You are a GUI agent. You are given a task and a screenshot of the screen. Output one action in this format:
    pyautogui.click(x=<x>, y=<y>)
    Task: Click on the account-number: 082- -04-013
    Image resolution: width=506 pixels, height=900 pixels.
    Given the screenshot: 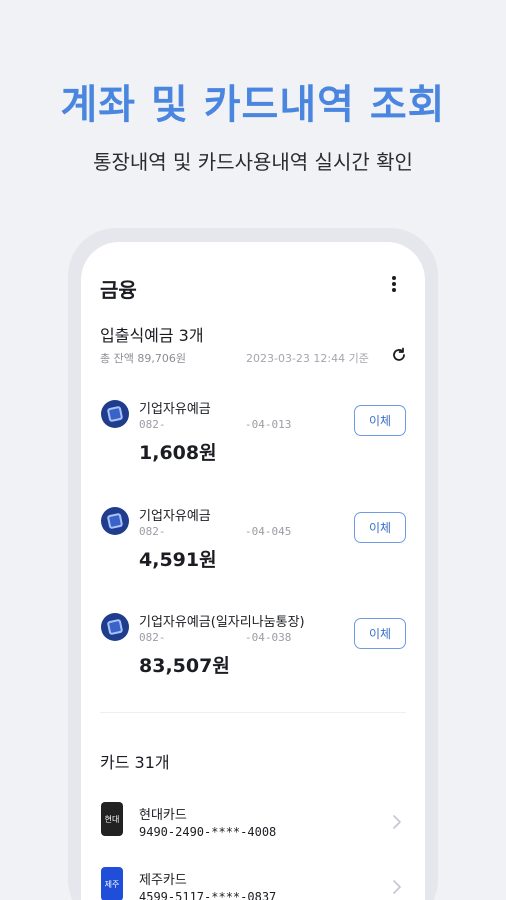 What is the action you would take?
    pyautogui.click(x=215, y=424)
    